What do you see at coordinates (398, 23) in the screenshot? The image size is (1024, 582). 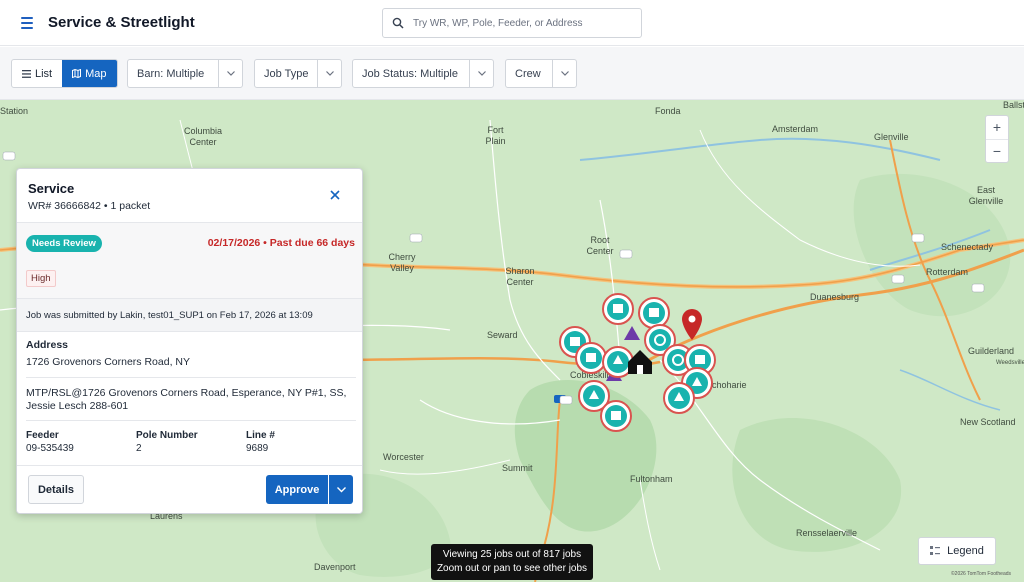 I see `search-icon` at bounding box center [398, 23].